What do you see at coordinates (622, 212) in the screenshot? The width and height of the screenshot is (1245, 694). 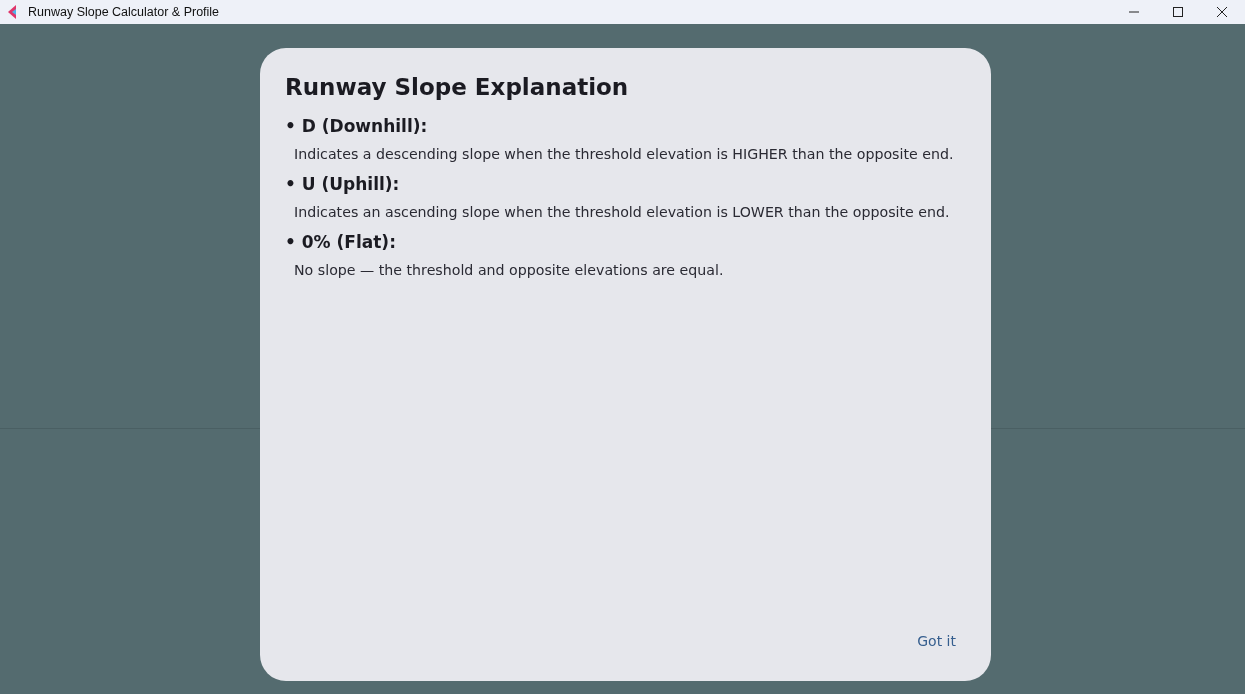 I see `term-description: Indicates an ascending slope when the threshold elevation is LOWER than the opposite end.` at bounding box center [622, 212].